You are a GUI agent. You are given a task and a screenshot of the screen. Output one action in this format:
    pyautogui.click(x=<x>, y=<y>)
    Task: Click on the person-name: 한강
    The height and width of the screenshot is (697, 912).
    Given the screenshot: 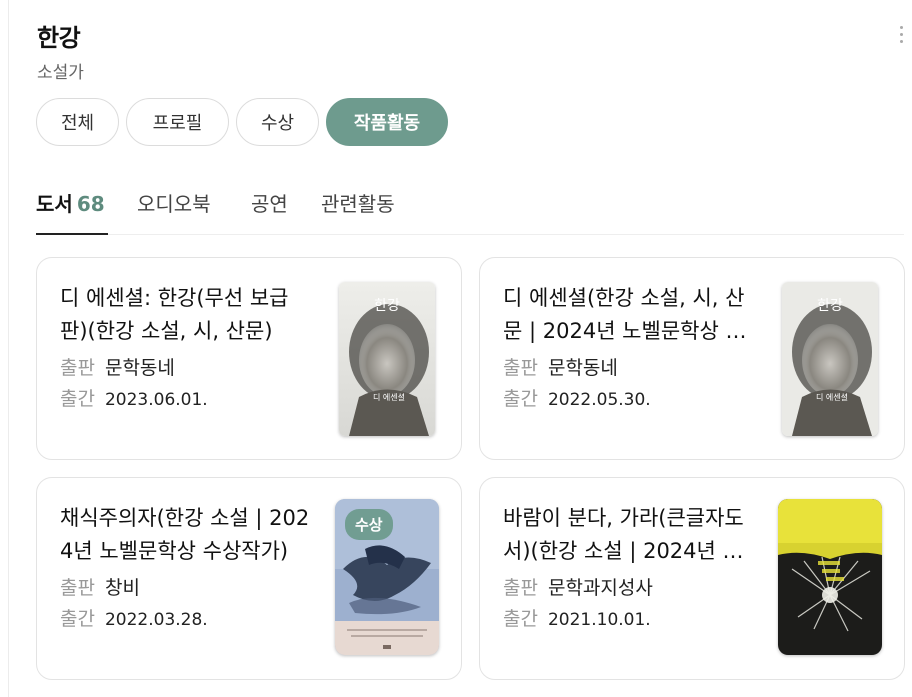 What is the action you would take?
    pyautogui.click(x=59, y=38)
    